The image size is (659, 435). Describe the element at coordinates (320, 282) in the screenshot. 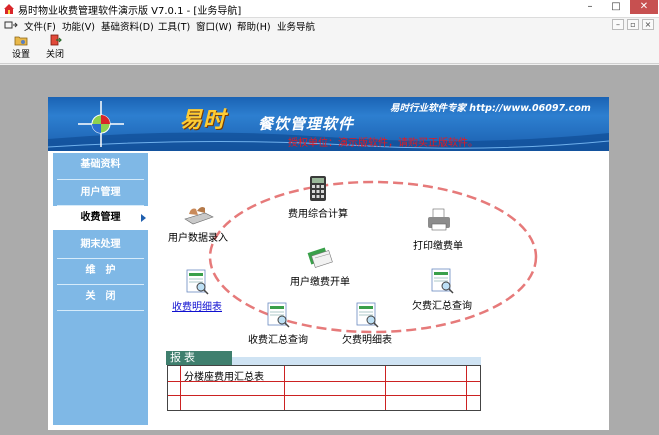

I see `flow-label: 用户缴费开单` at that location.